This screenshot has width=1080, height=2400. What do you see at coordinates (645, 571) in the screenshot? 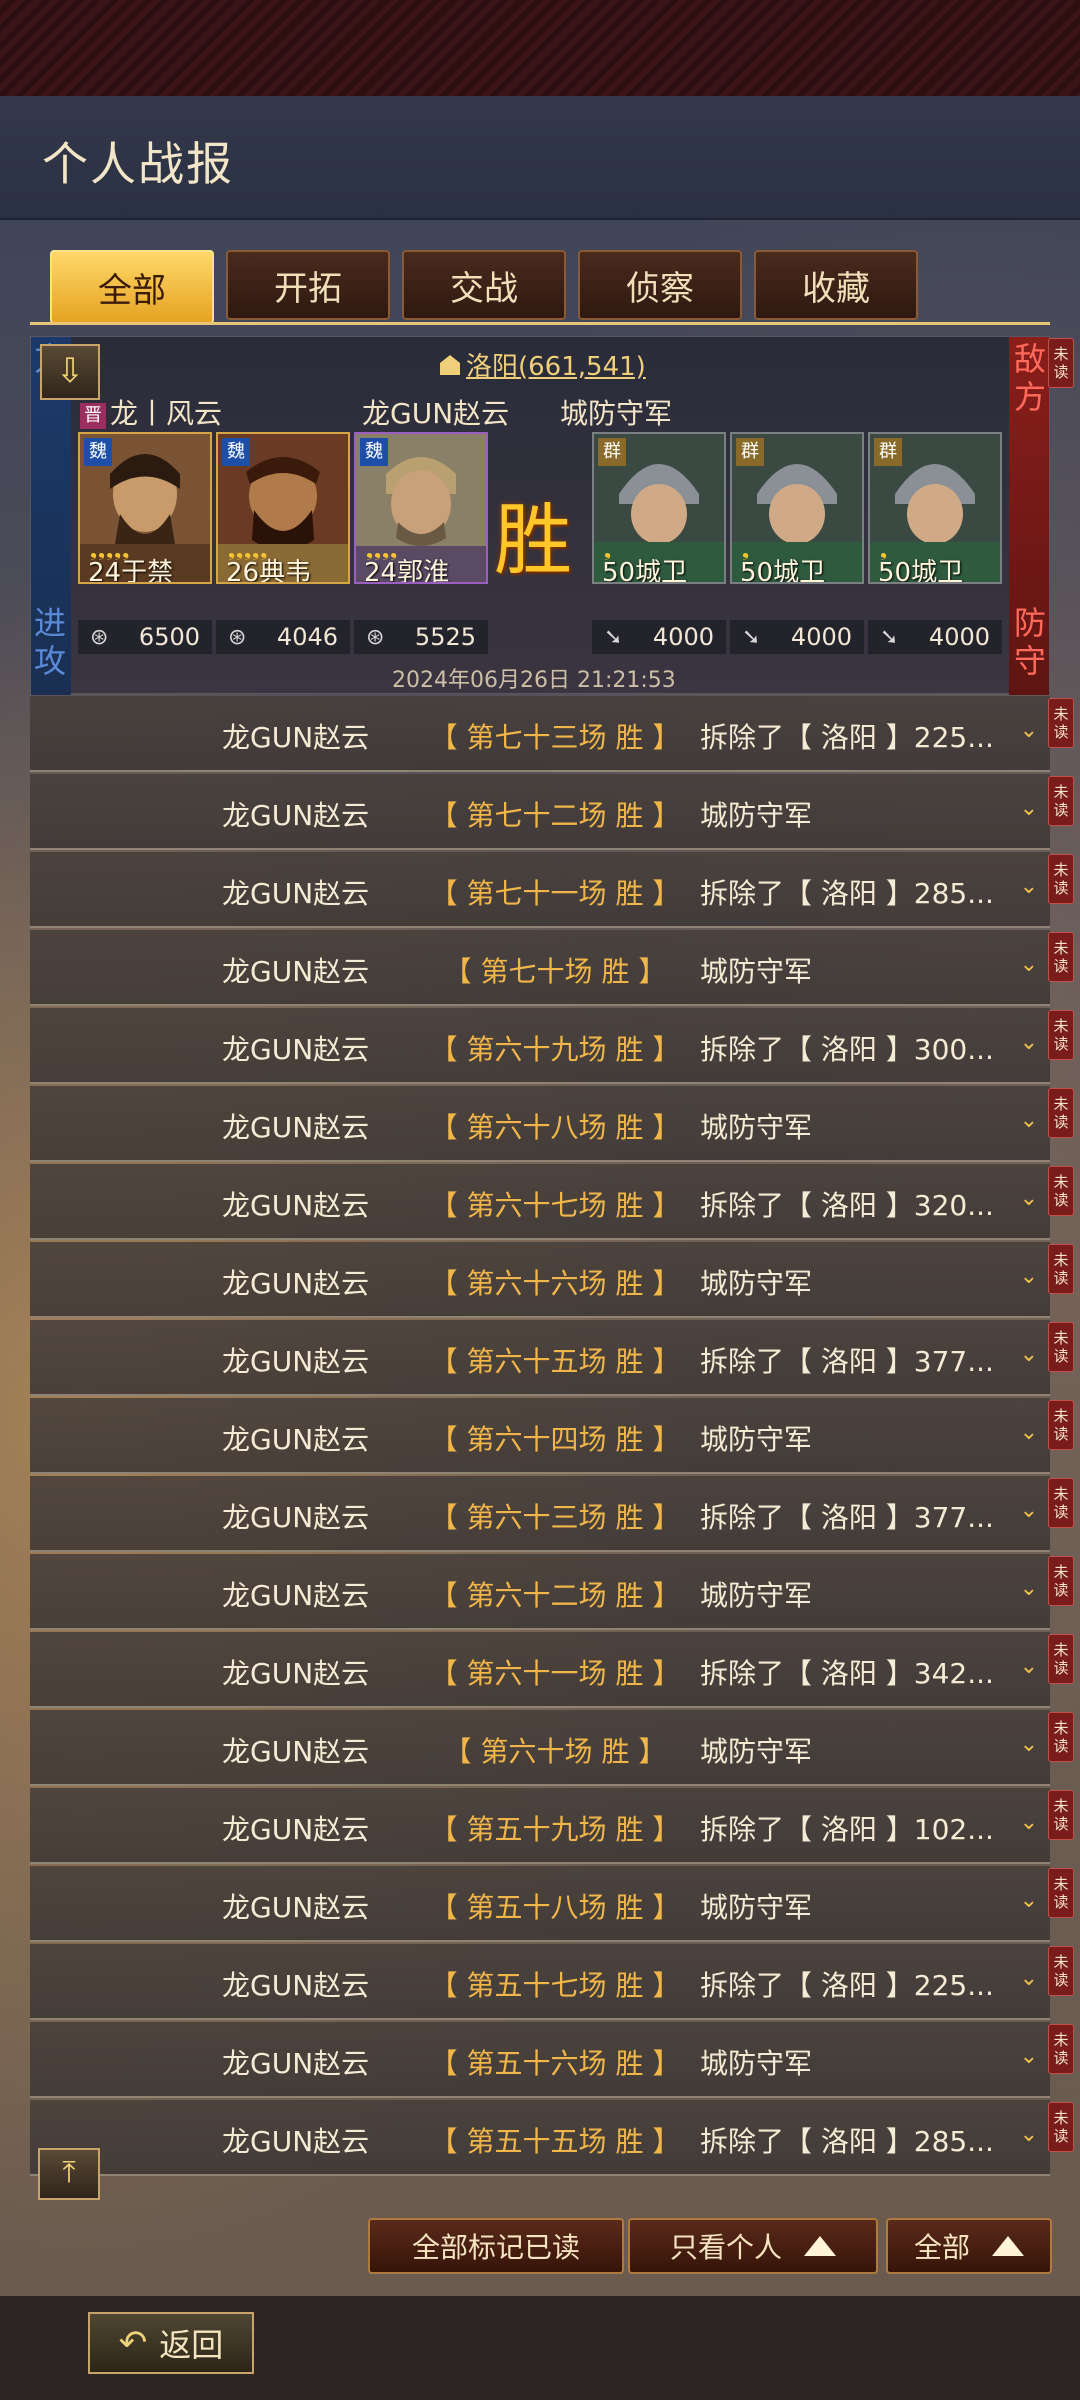
I see `general-name: 50城卫` at bounding box center [645, 571].